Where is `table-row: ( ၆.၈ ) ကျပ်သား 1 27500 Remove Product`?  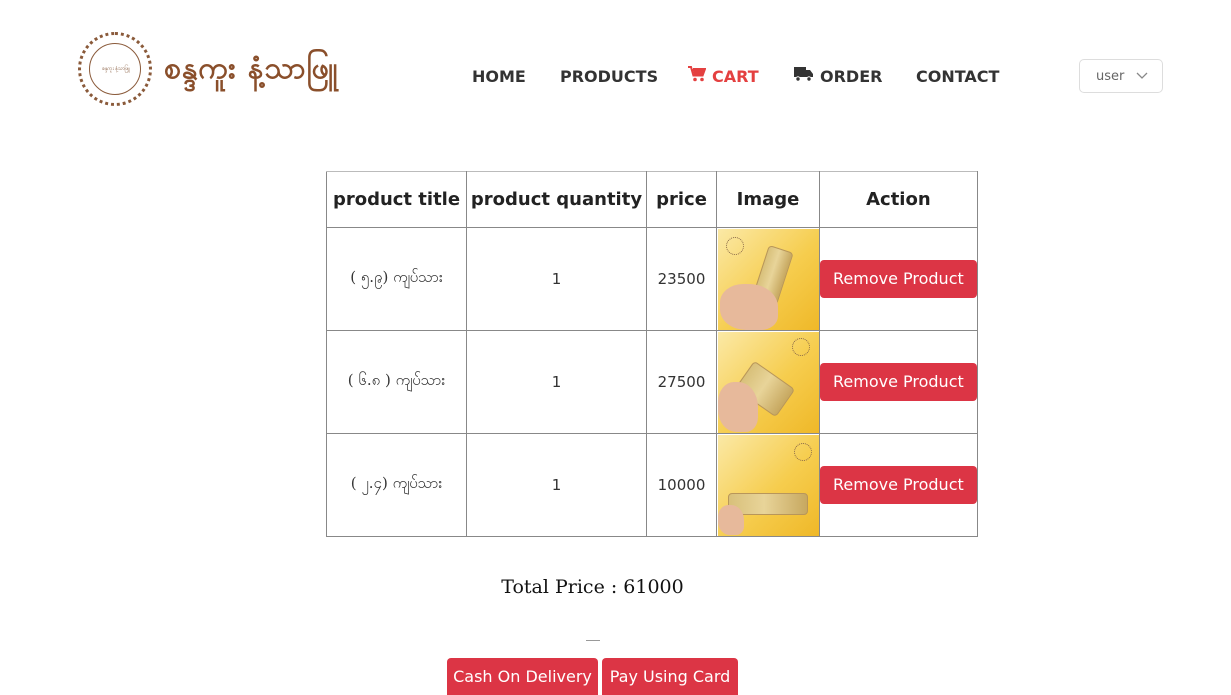
table-row: ( ၆.၈ ) ကျပ်သား 1 27500 Remove Product is located at coordinates (652, 382).